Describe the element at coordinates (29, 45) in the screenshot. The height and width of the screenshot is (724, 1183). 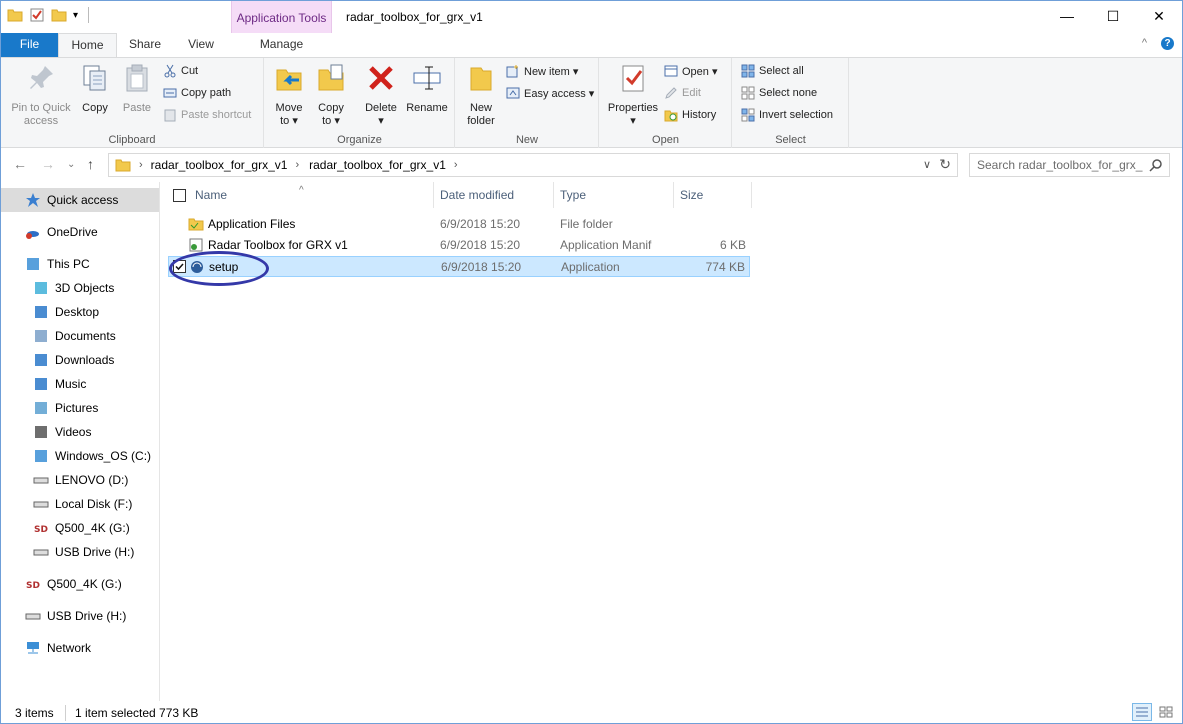
I see `tab-file: File` at that location.